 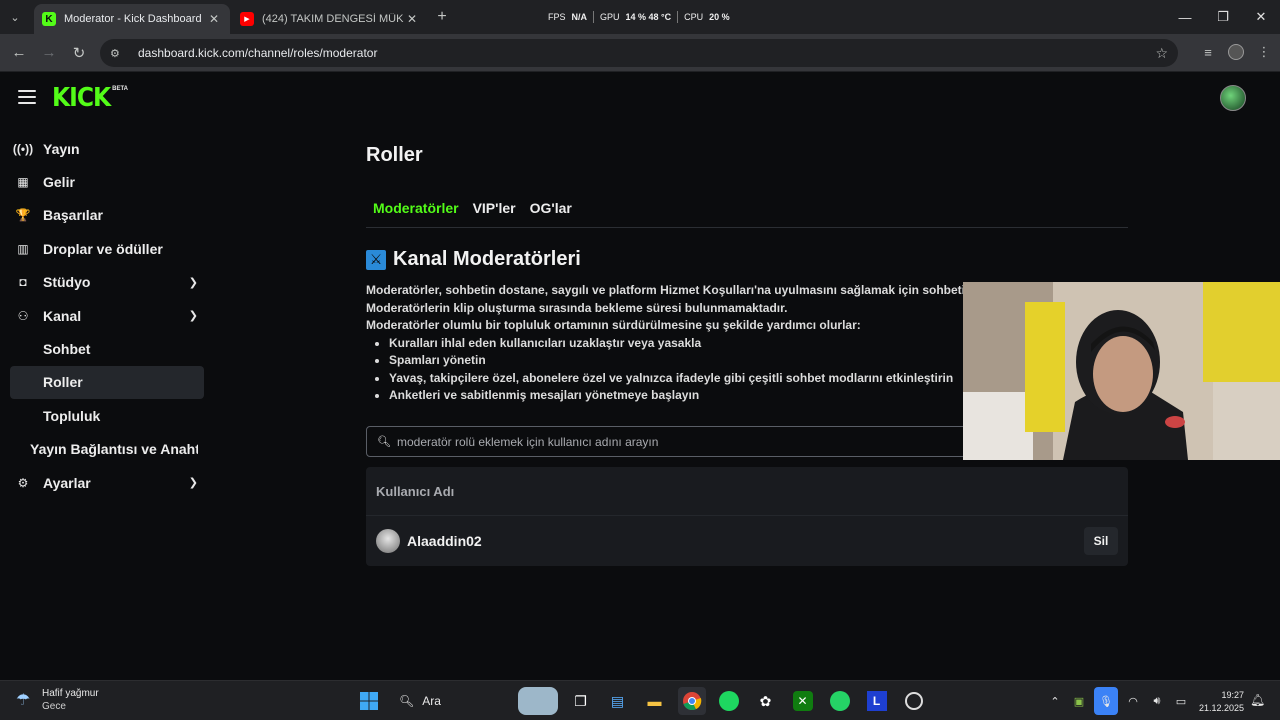 I want to click on microphone-icon: 🎙︎, so click(x=1106, y=701).